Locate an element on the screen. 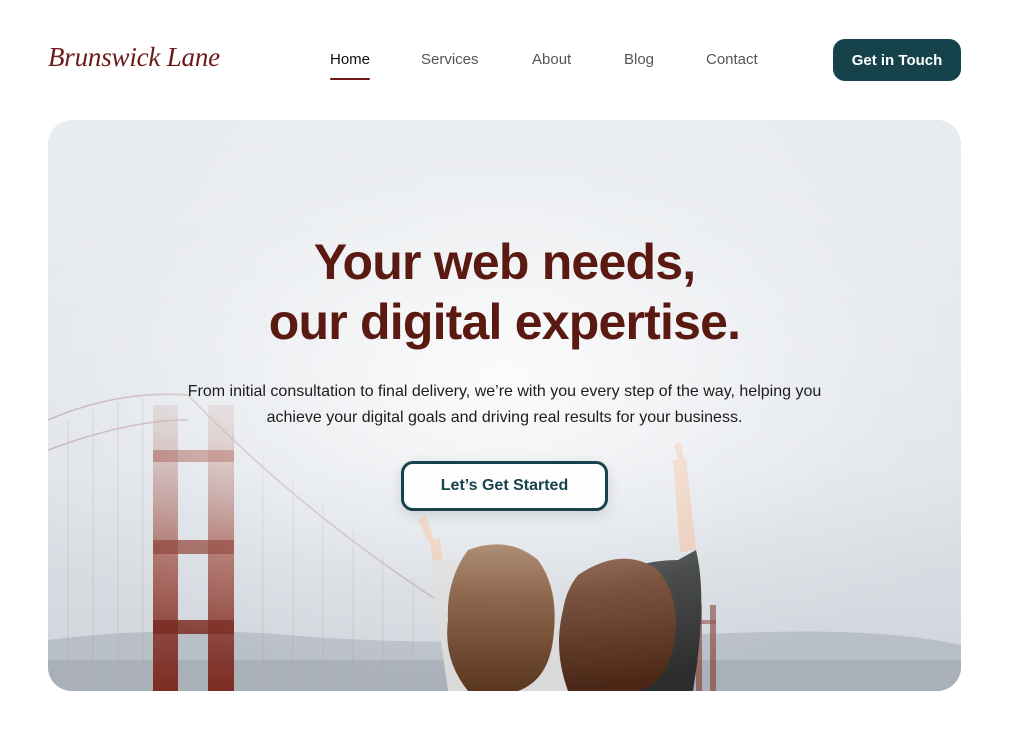  nav-item-services: Services is located at coordinates (450, 60).